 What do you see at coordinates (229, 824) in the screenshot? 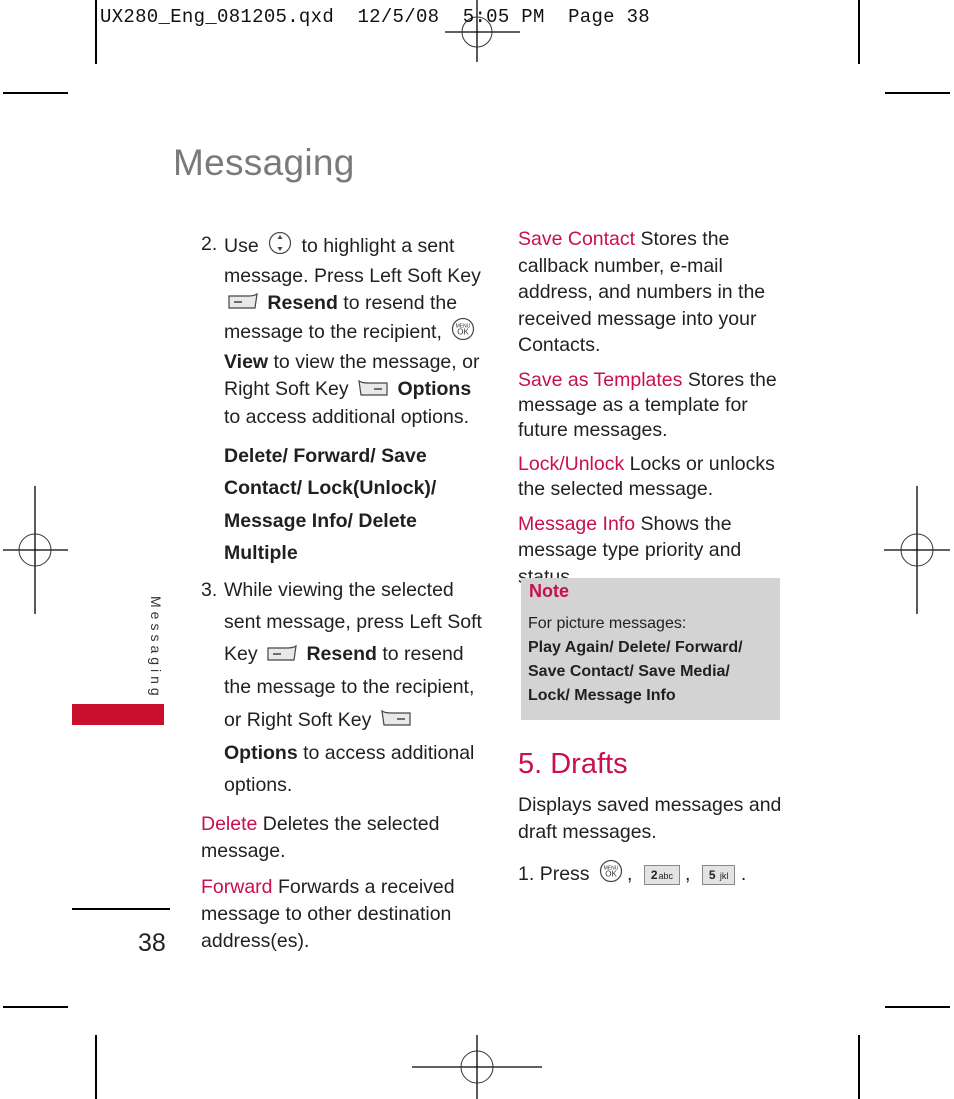
I see `definition-term: Delete` at bounding box center [229, 824].